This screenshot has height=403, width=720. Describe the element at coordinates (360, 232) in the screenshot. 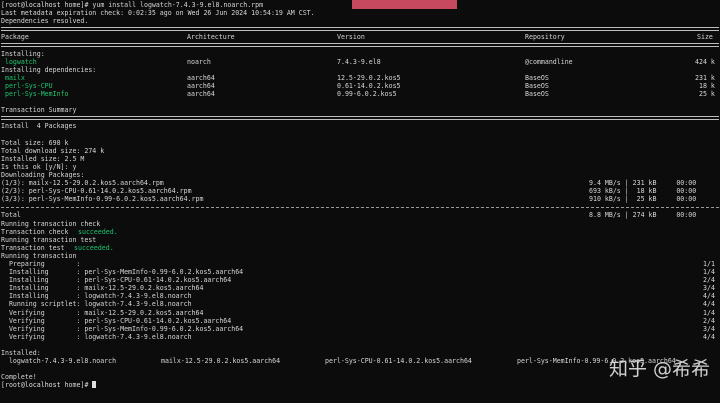

I see `output-row: Transaction check succeeded.` at that location.